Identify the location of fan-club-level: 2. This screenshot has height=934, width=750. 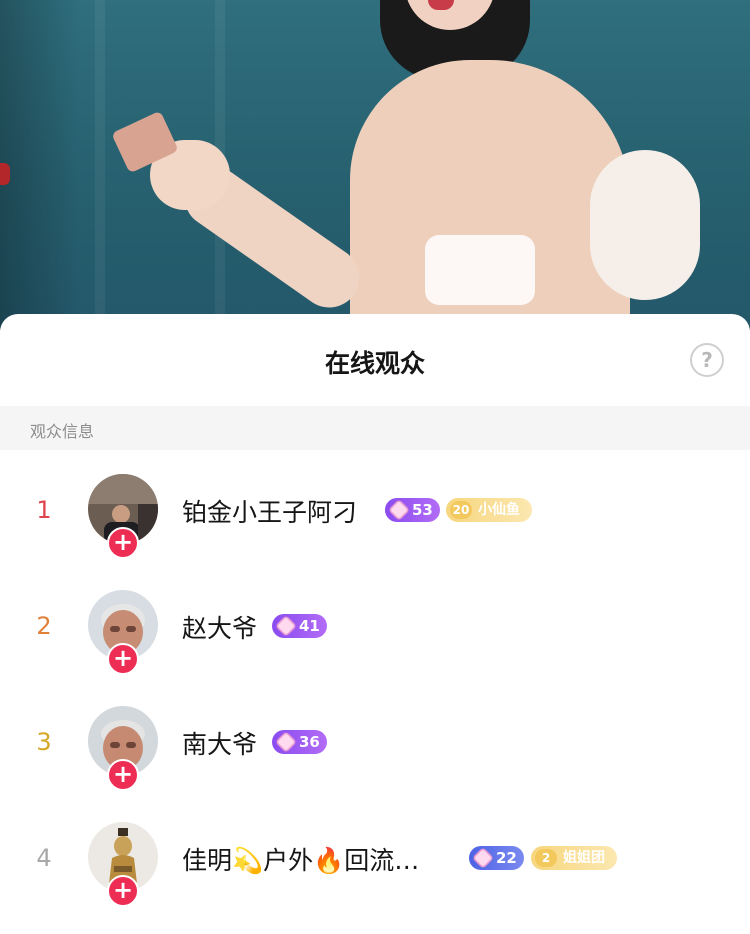
(546, 858).